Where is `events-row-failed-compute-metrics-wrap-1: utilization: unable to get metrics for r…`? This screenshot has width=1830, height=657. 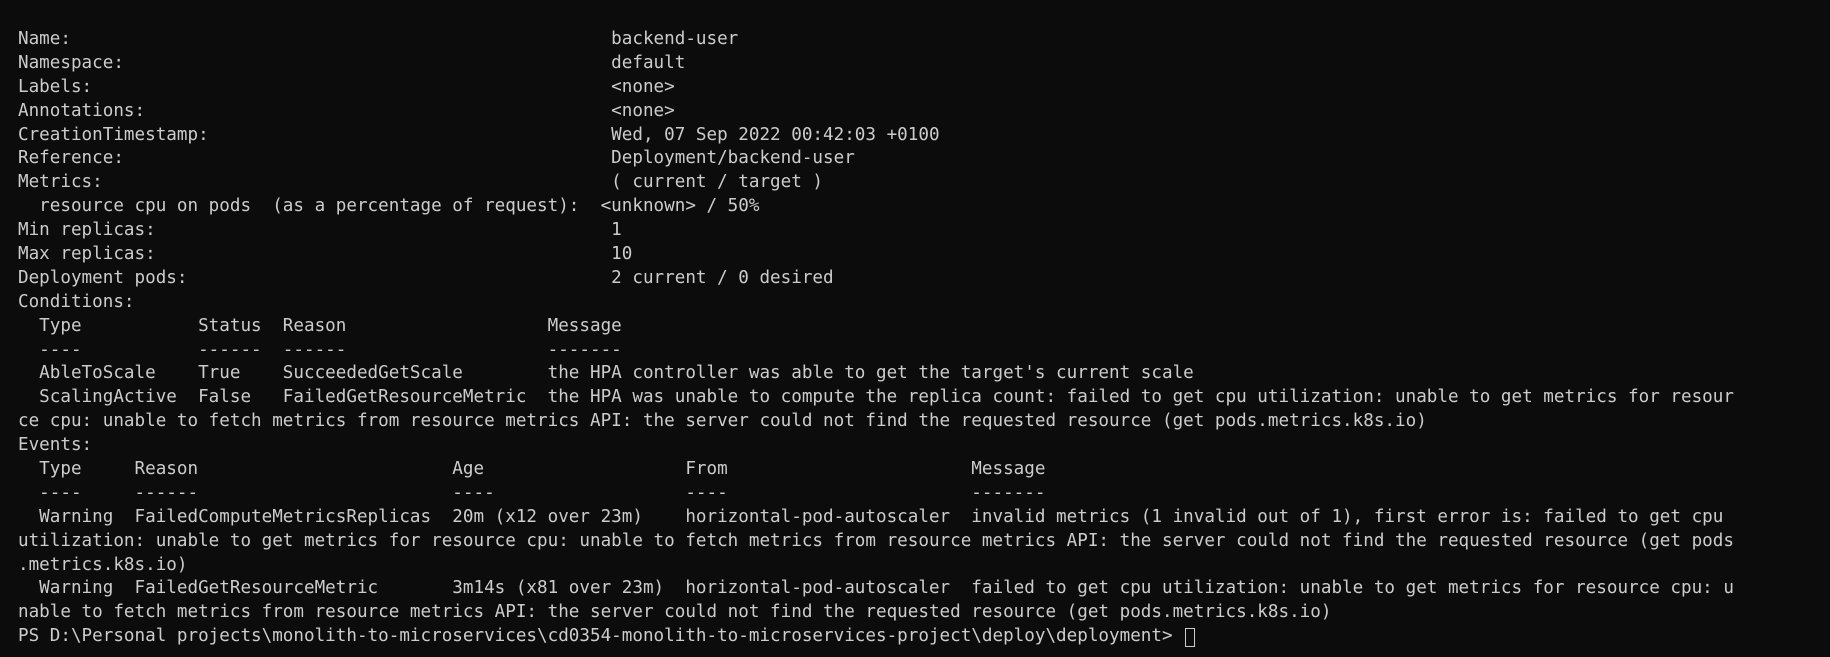 events-row-failed-compute-metrics-wrap-1: utilization: unable to get metrics for r… is located at coordinates (876, 540).